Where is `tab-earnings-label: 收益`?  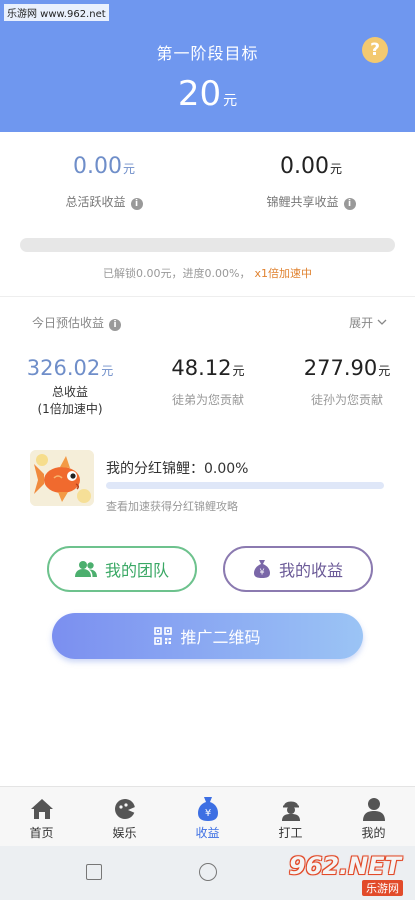 tab-earnings-label: 收益 is located at coordinates (207, 833).